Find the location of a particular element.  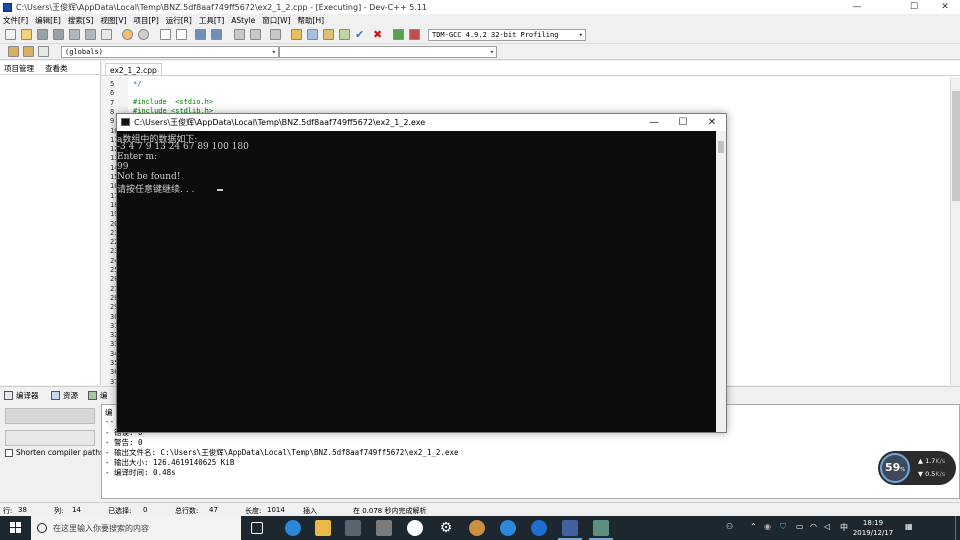

close-all-icon is located at coordinates (90, 34).